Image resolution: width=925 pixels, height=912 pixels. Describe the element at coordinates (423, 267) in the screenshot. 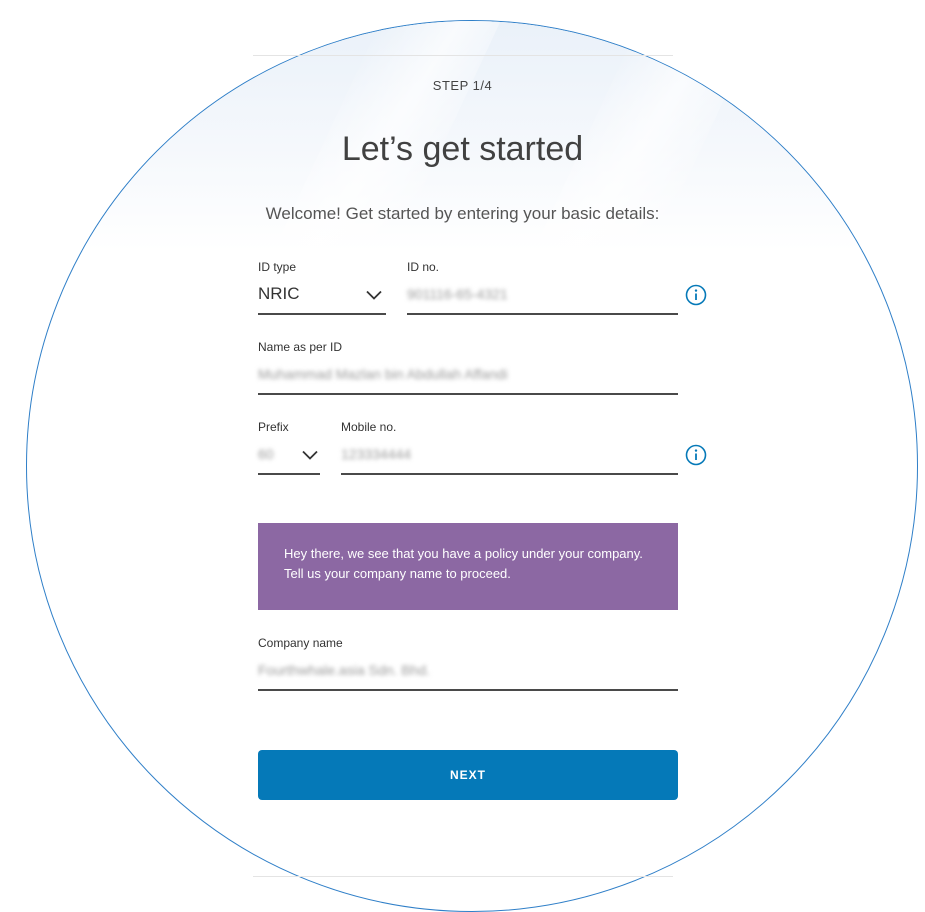

I see `id-no-label: ID no.` at that location.